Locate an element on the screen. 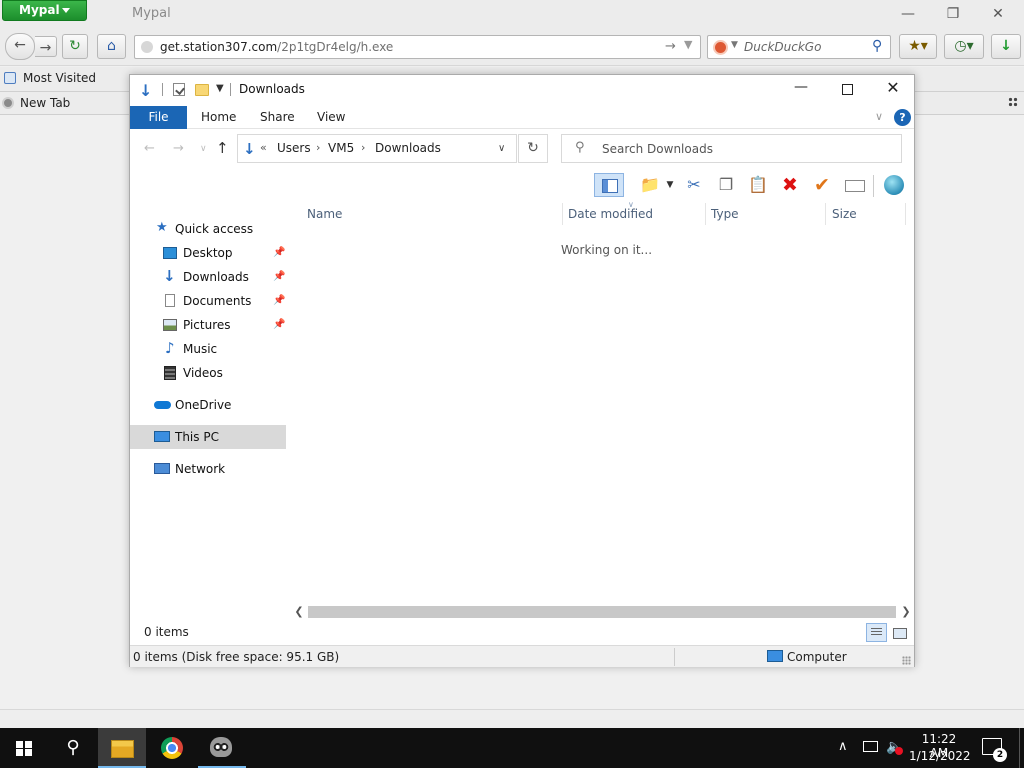  app-menu-label: Mypal is located at coordinates (39, 10).